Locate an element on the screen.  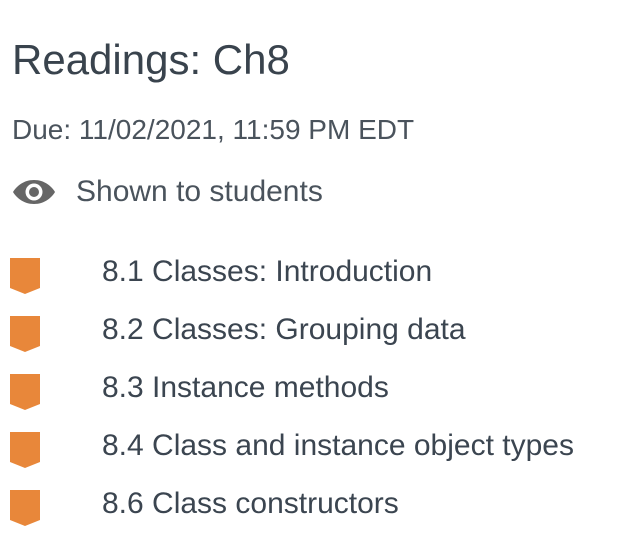
visibility-label: Shown to students is located at coordinates (199, 191).